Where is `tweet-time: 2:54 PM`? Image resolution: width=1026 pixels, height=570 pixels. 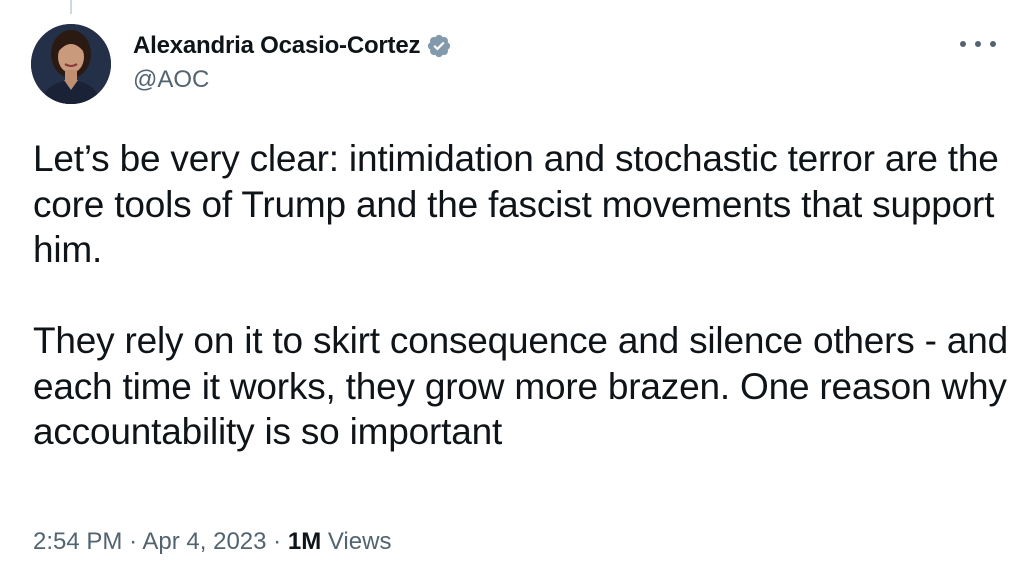
tweet-time: 2:54 PM is located at coordinates (77, 541).